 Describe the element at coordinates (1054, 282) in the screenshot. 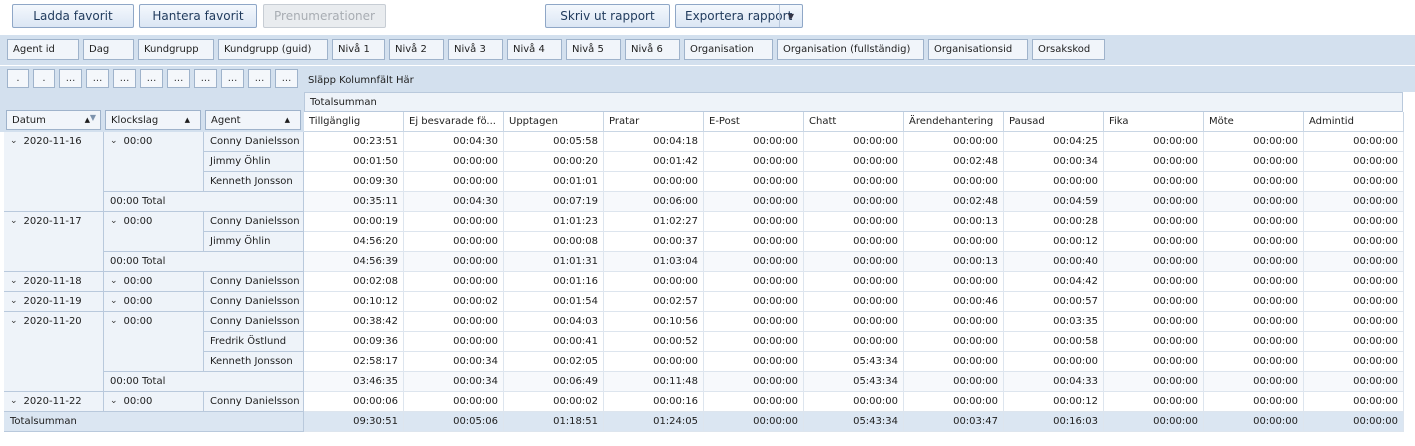

I see `table-cell: 00:04:42` at that location.